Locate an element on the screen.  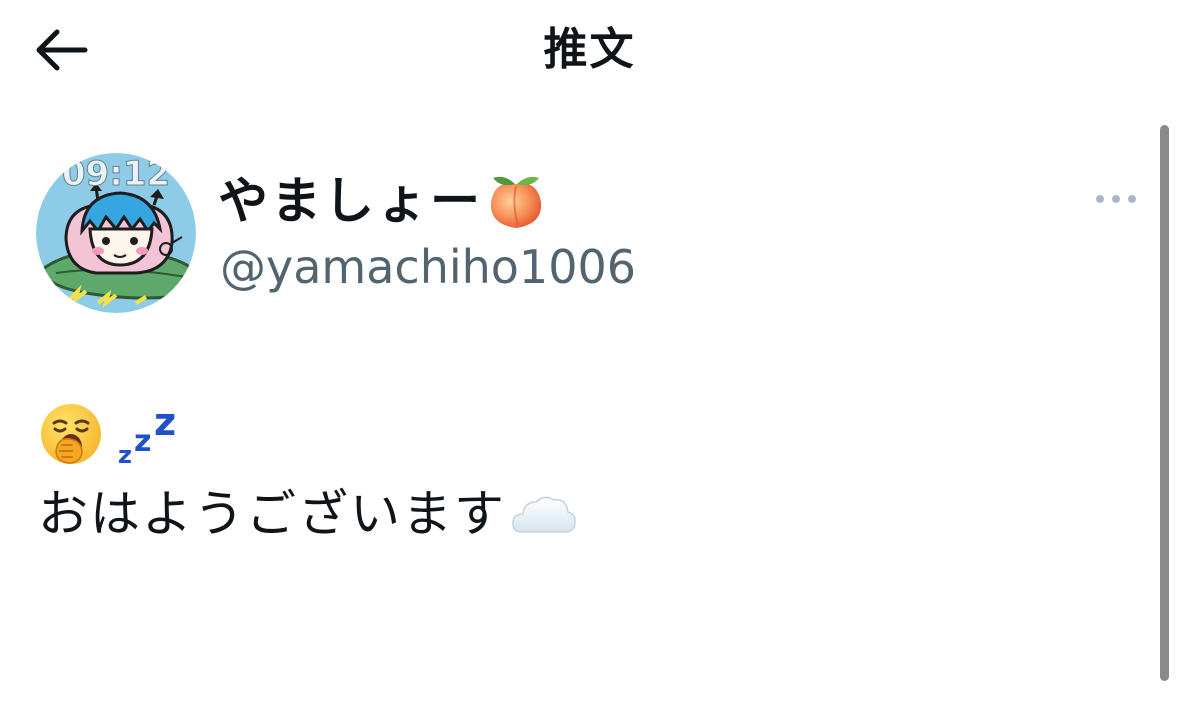
more-horizontal-icon is located at coordinates (1116, 199).